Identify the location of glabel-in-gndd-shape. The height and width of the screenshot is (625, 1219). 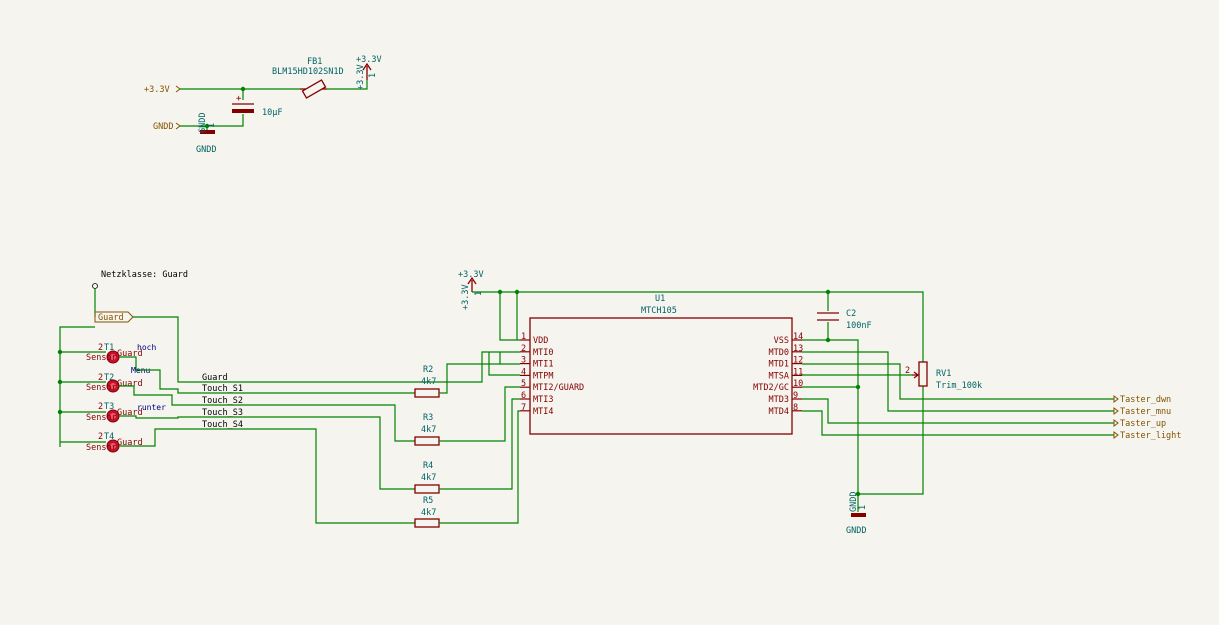
(178, 126).